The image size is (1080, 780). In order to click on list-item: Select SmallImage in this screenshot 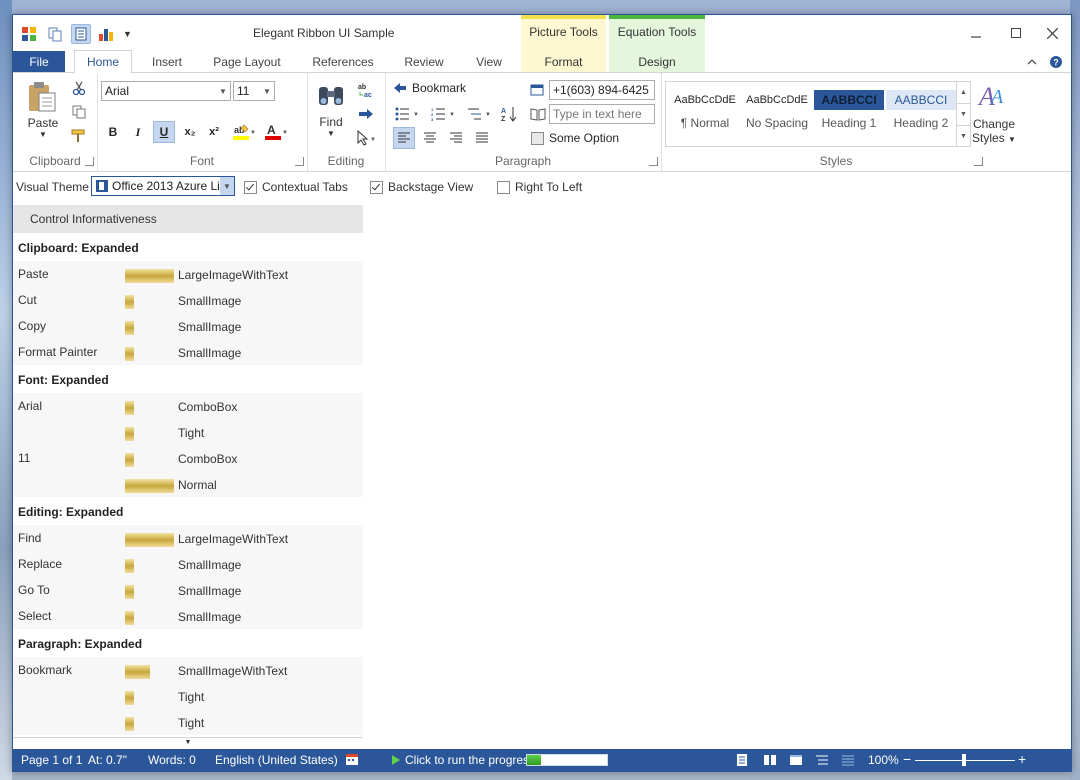, I will do `click(188, 616)`.